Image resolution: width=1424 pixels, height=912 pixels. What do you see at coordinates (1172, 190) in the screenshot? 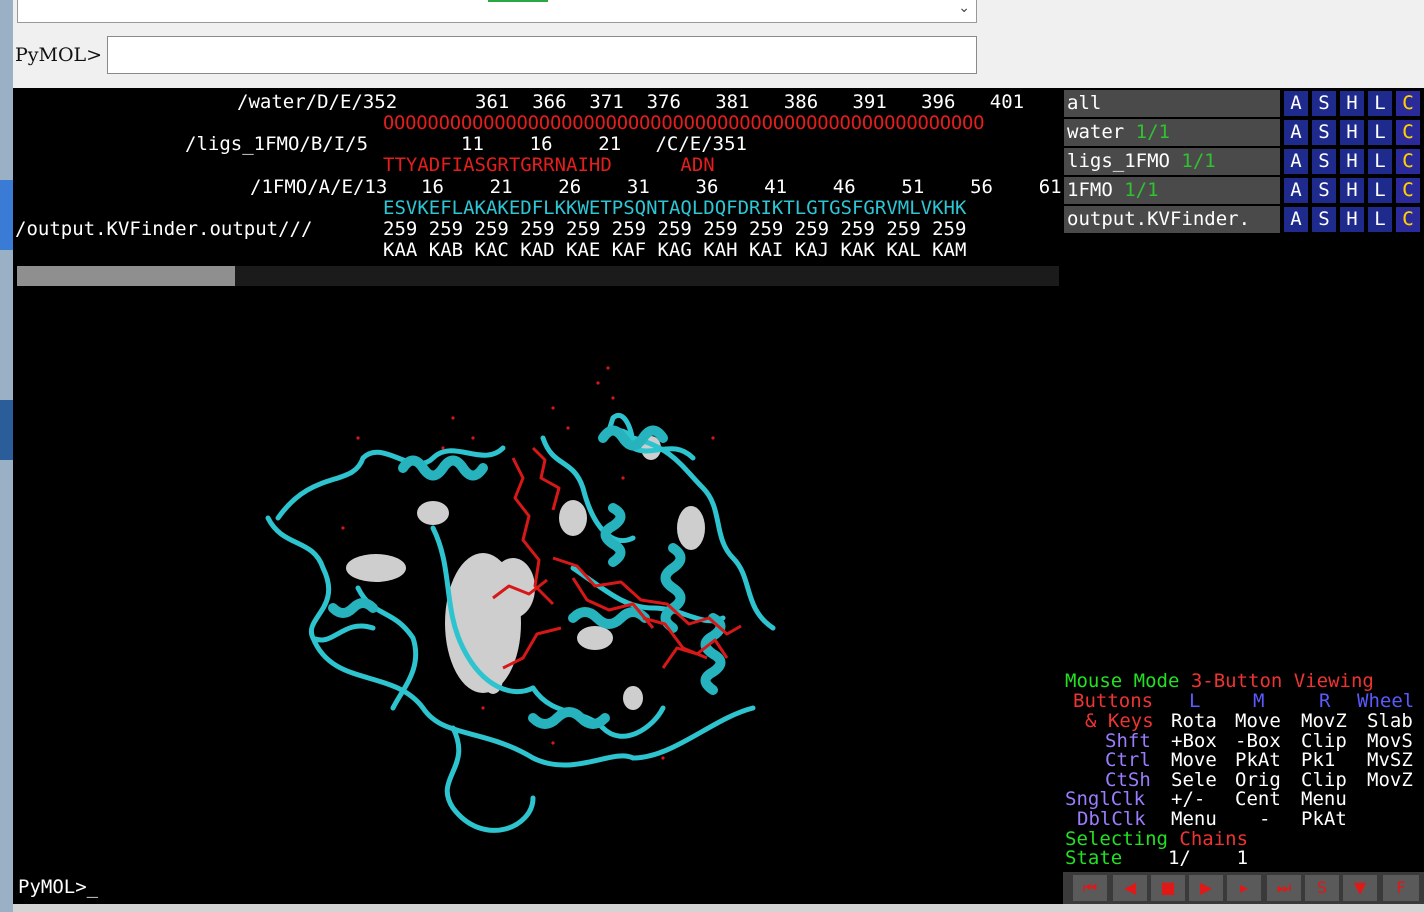
I see `object-name: 1FMO 1/1` at bounding box center [1172, 190].